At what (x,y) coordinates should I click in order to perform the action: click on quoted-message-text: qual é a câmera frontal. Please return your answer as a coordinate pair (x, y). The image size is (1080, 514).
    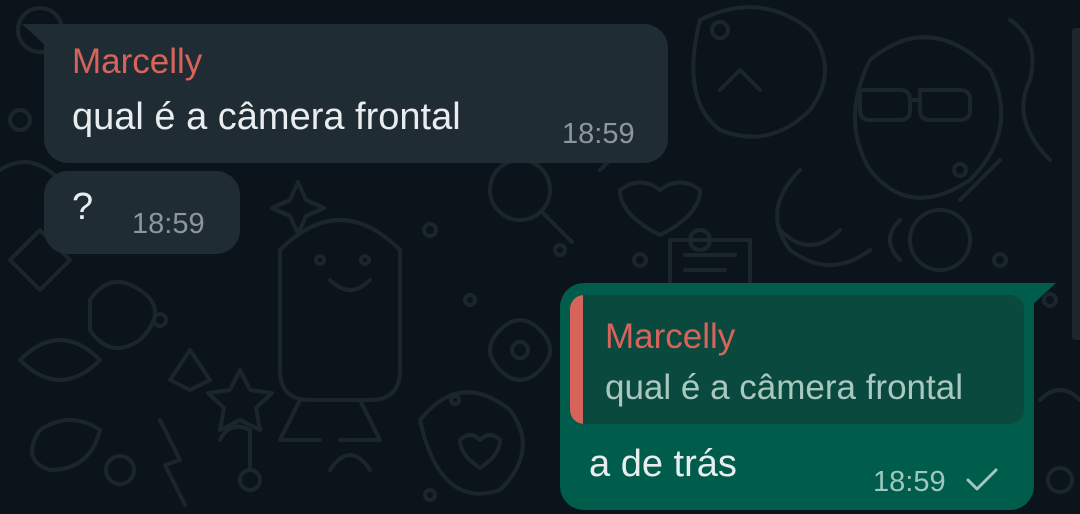
    Looking at the image, I should click on (784, 387).